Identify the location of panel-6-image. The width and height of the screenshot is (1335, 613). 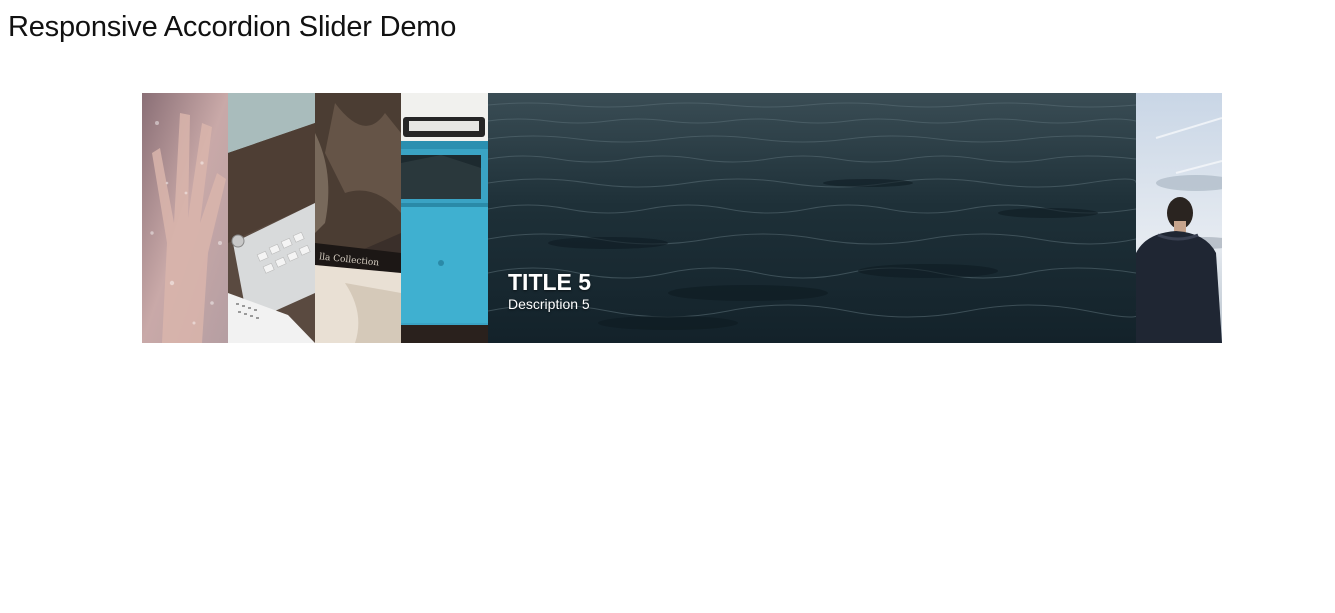
(1179, 218).